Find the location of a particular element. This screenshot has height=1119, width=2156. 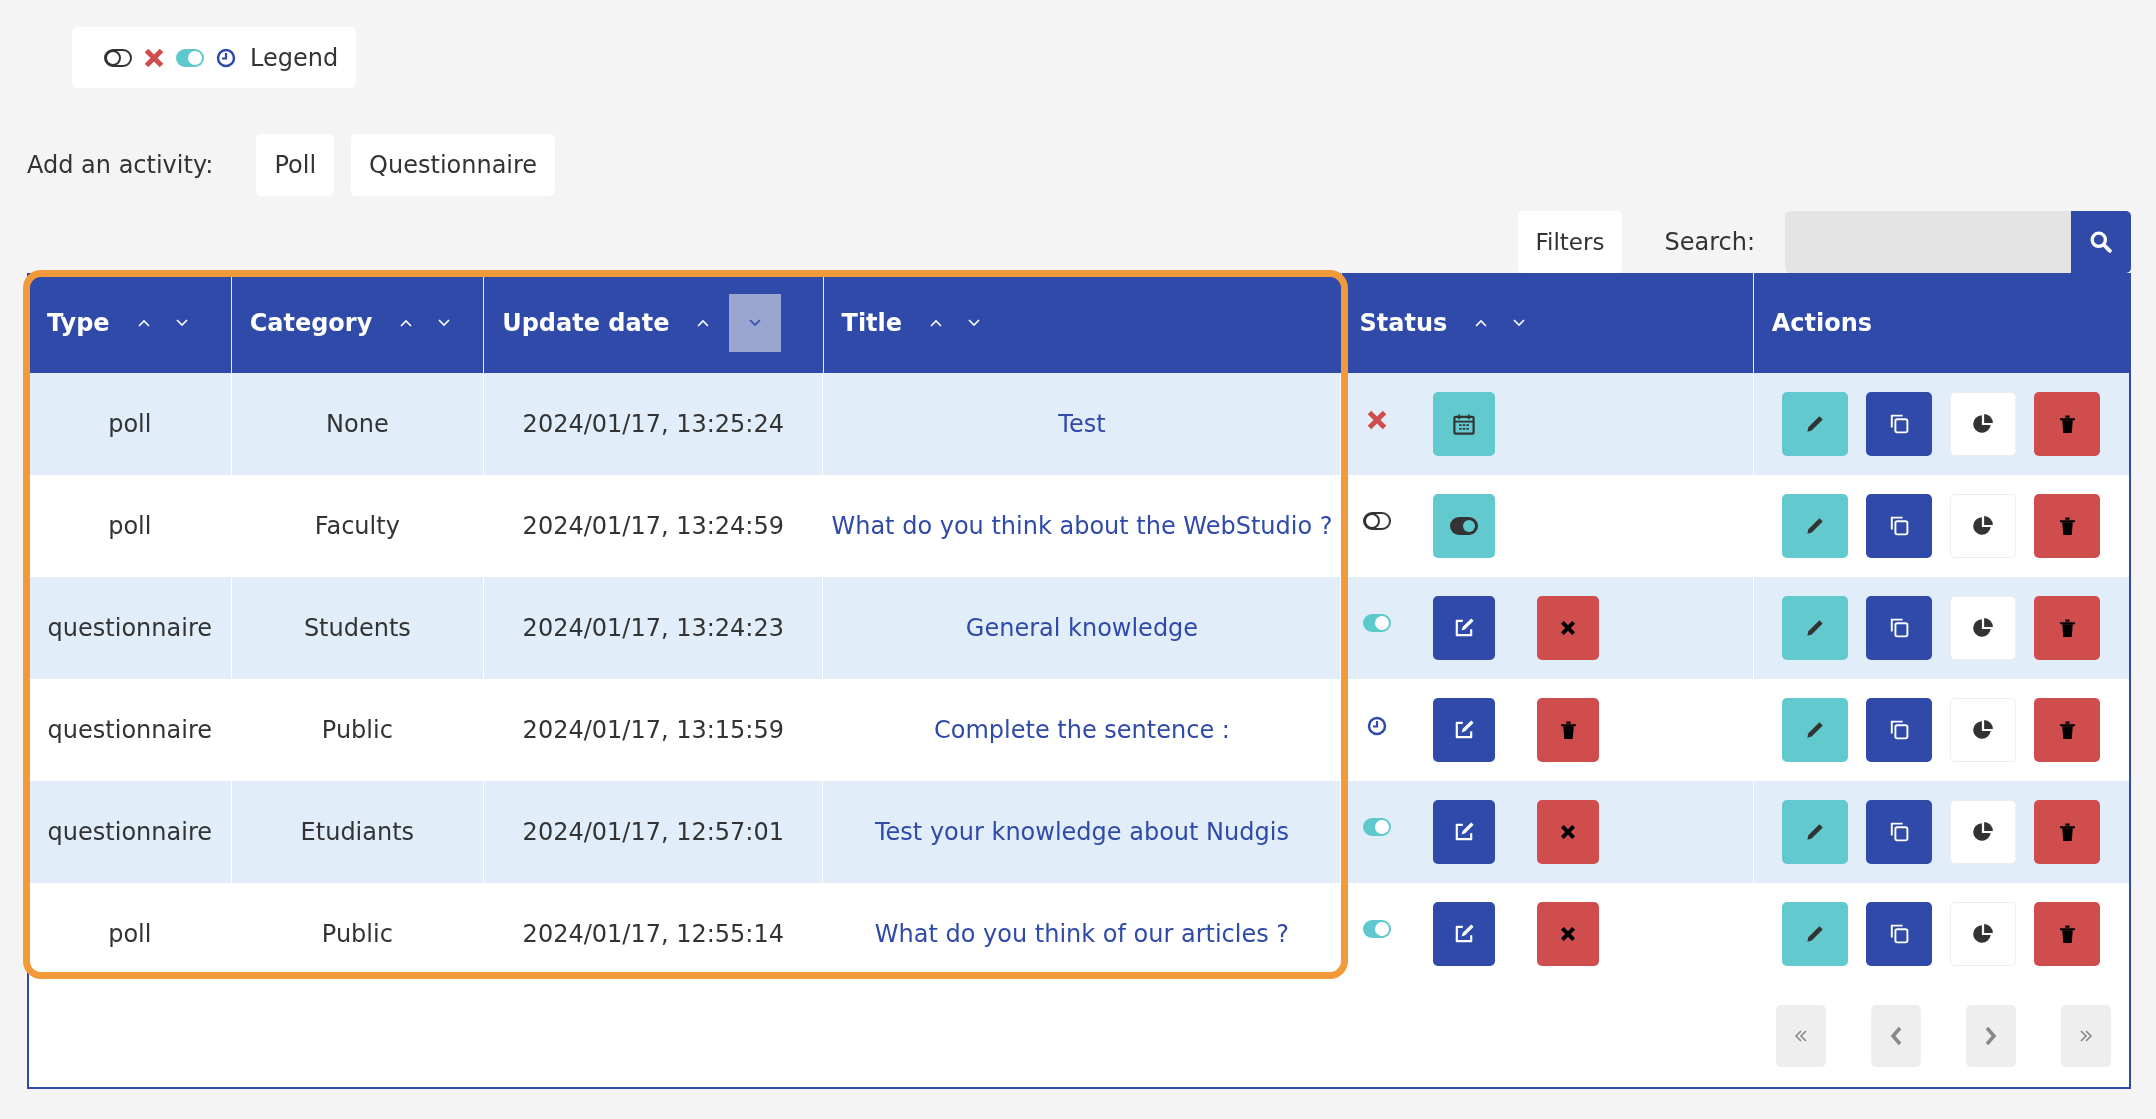

chevron-left-icon is located at coordinates (1896, 1036).